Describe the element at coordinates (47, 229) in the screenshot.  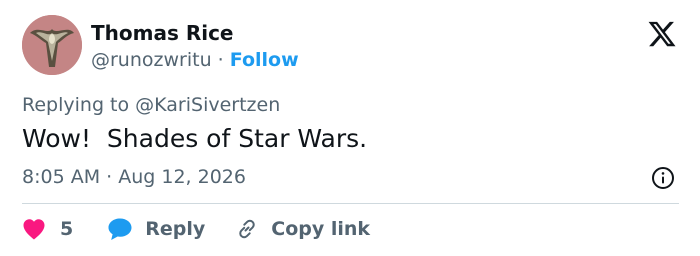
I see `like-button: 5` at that location.